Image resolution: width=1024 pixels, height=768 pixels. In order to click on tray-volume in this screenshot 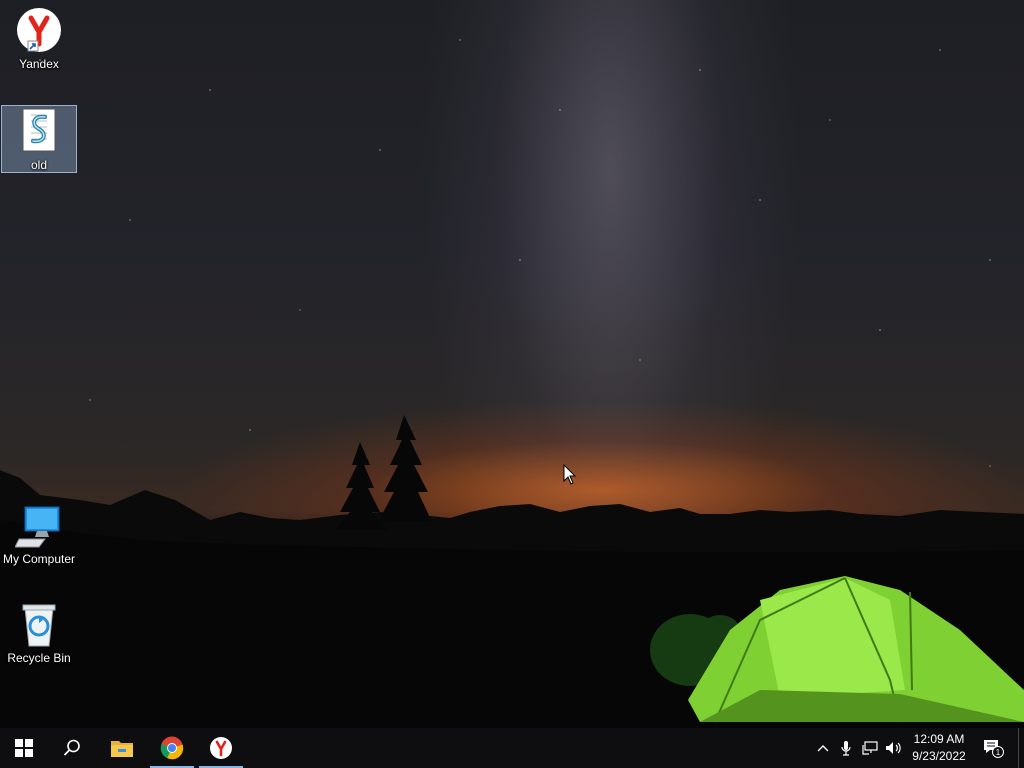, I will do `click(894, 748)`.